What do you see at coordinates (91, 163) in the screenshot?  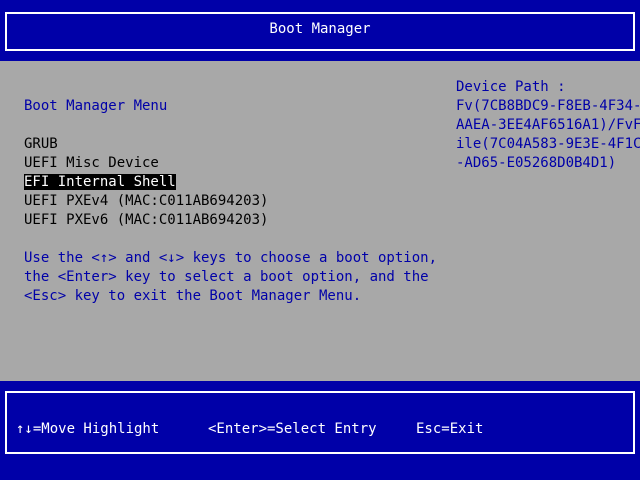 I see `boot-option-label: UEFI Misc Device` at bounding box center [91, 163].